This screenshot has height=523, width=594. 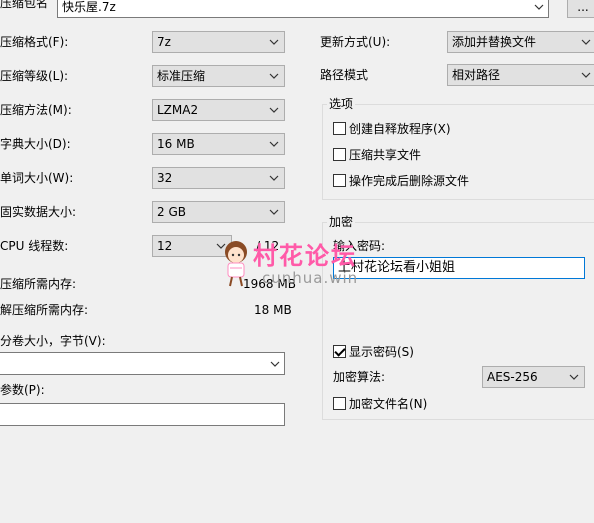 I want to click on solid-value: 2 GB, so click(x=171, y=212).